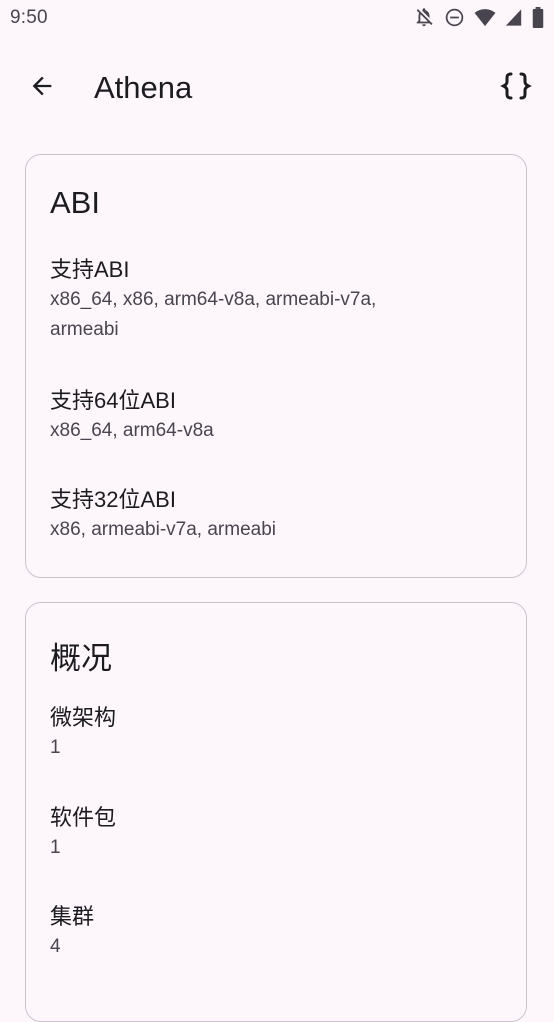 The height and width of the screenshot is (1022, 554). I want to click on item-value-continued: armeabi, so click(84, 329).